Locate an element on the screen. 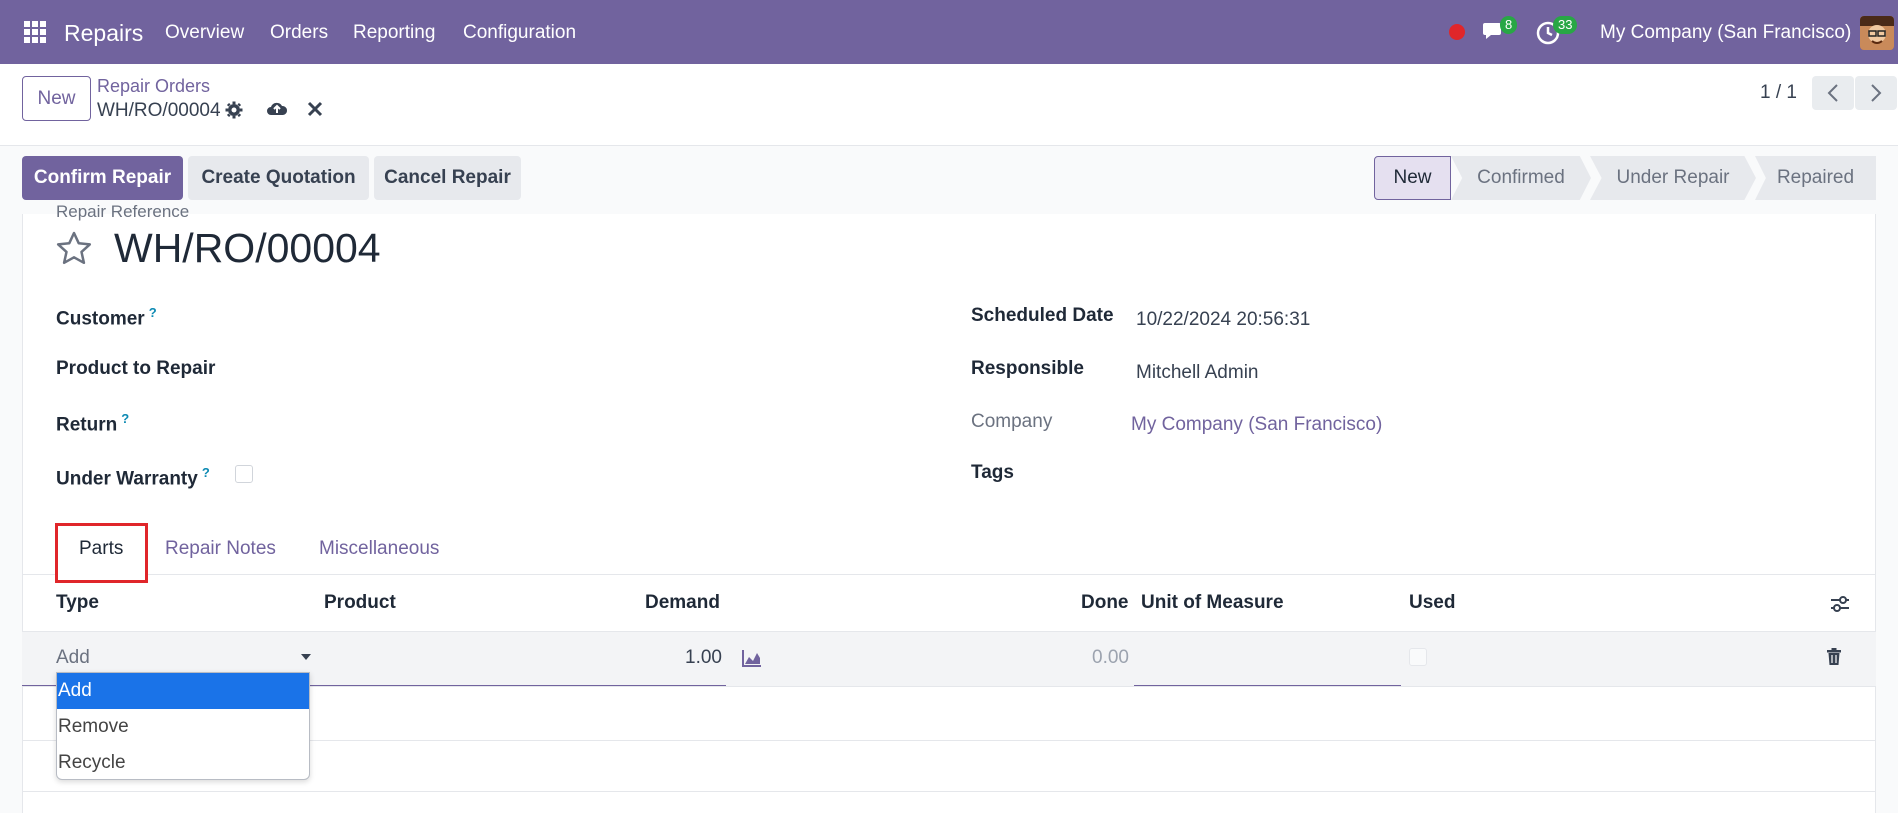 This screenshot has height=813, width=1898. menu-overview: Overview is located at coordinates (204, 33).